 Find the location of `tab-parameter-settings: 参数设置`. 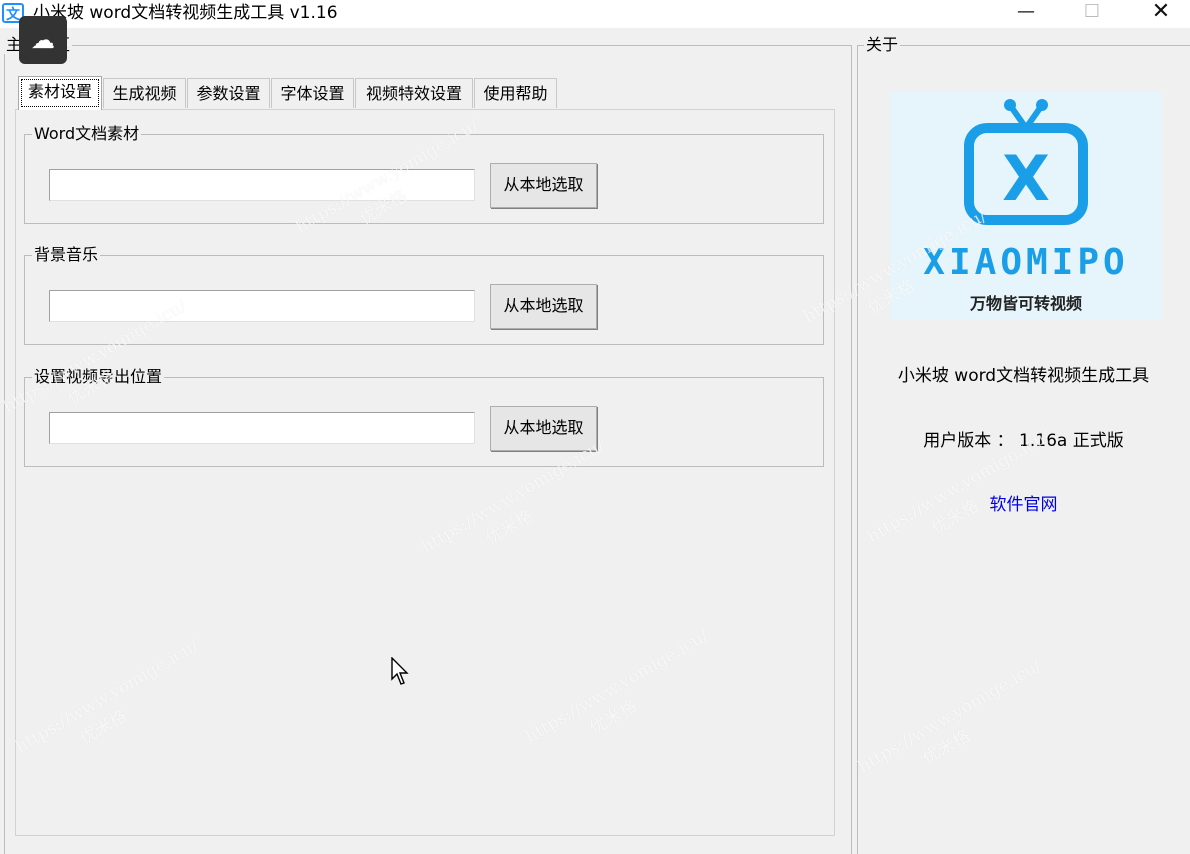

tab-parameter-settings: 参数设置 is located at coordinates (228, 93).